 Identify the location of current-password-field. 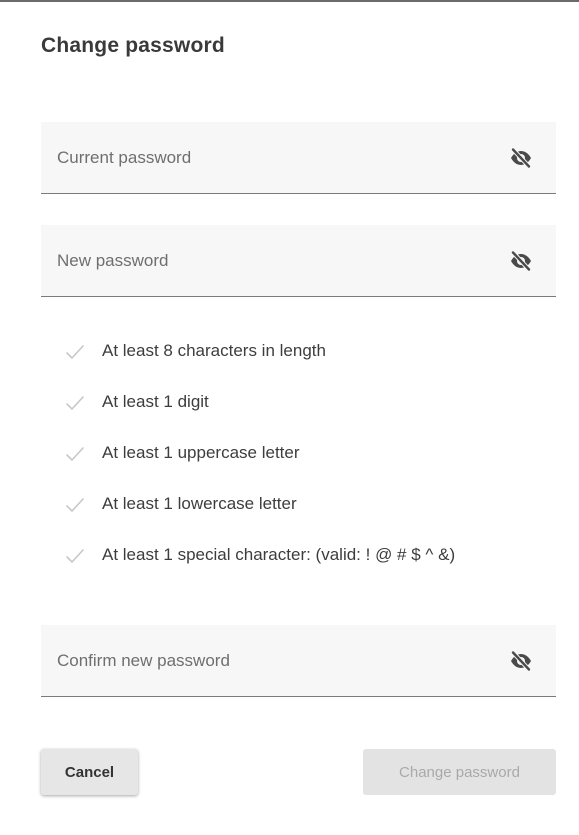
(298, 158).